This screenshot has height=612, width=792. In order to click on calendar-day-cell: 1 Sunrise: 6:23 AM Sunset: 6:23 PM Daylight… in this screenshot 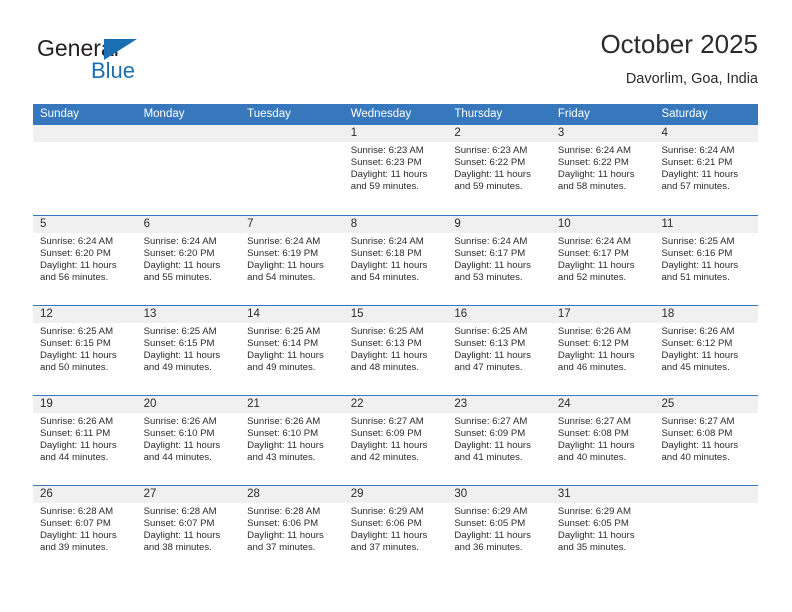, I will do `click(395, 170)`.